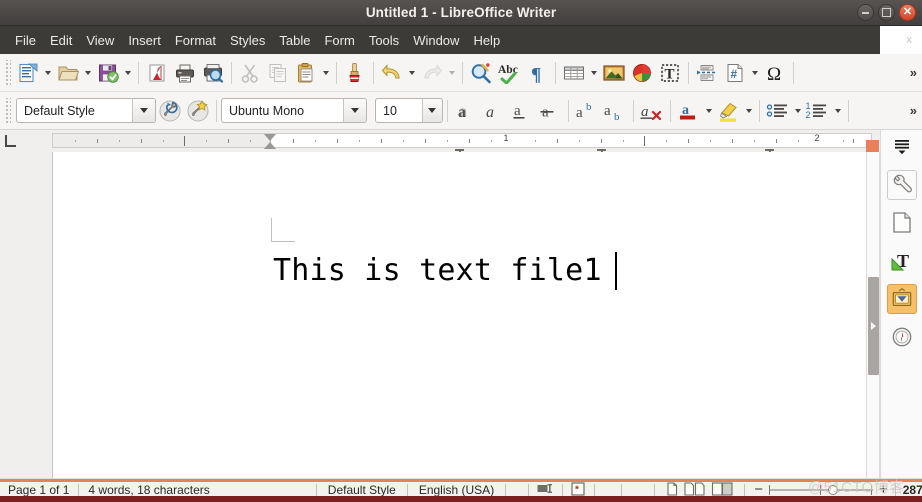 The width and height of the screenshot is (922, 502). Describe the element at coordinates (481, 73) in the screenshot. I see `find-and-replace-button` at that location.